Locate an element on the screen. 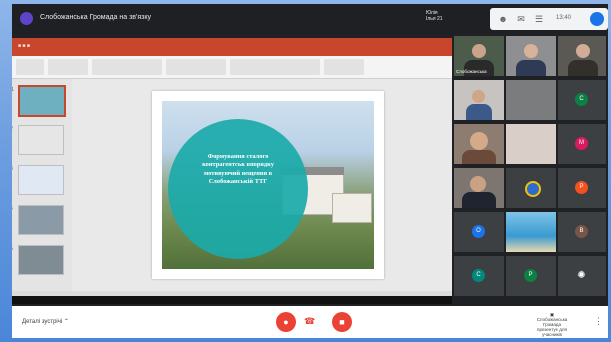 This screenshot has width=611, height=342. participant-tile: B is located at coordinates (582, 232).